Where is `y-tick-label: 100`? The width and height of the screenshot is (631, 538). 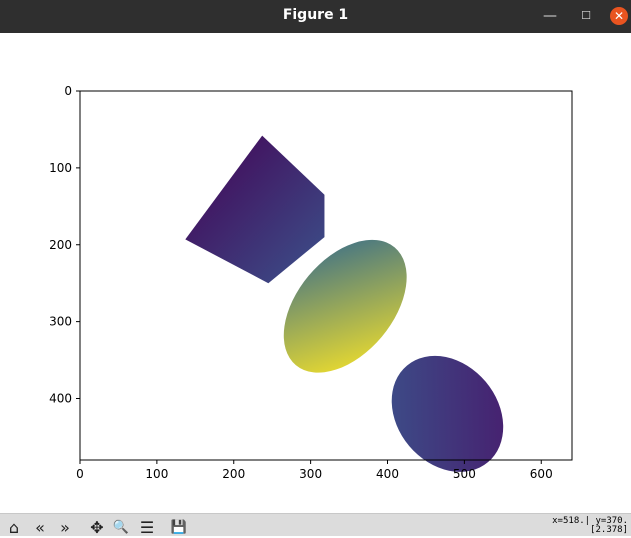 y-tick-label: 100 is located at coordinates (60, 168).